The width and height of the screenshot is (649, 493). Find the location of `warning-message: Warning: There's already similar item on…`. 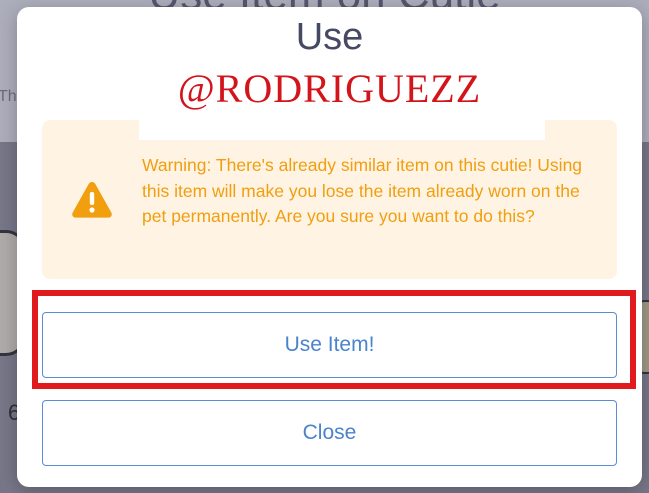

warning-message: Warning: There's already similar item on… is located at coordinates (362, 190).